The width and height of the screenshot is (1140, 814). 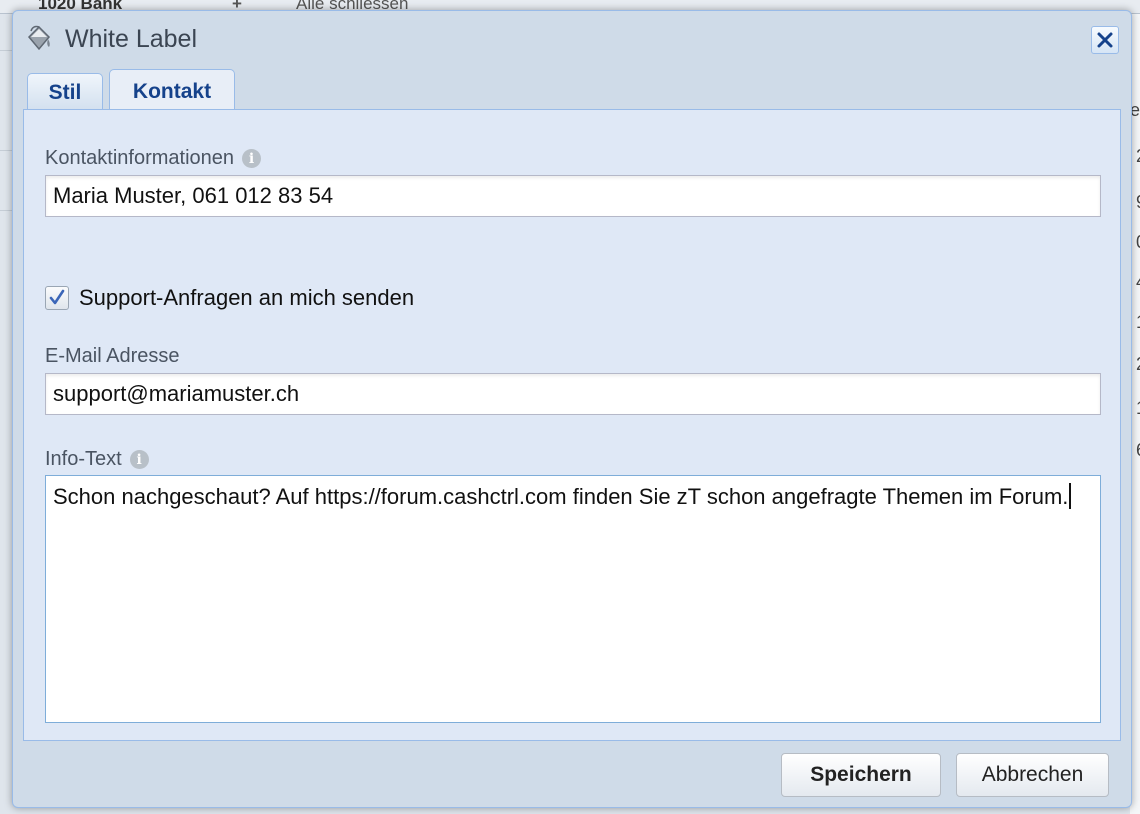 What do you see at coordinates (246, 298) in the screenshot?
I see `support-requests-label: Support-Anfragen an mich senden` at bounding box center [246, 298].